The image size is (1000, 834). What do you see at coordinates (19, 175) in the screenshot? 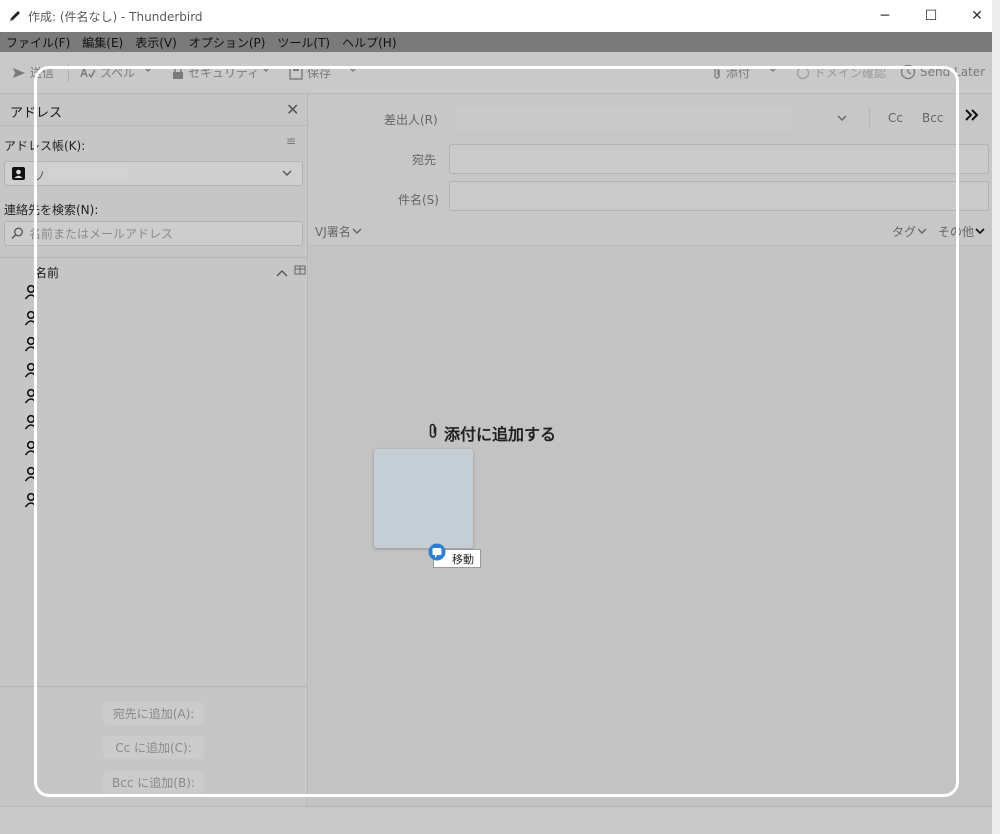
I see `addressbook-icon` at bounding box center [19, 175].